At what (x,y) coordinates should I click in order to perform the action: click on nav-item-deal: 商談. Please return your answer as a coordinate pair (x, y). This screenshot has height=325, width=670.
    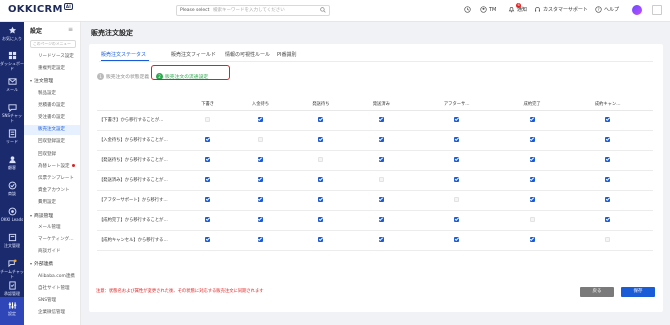
    Looking at the image, I should click on (12, 191).